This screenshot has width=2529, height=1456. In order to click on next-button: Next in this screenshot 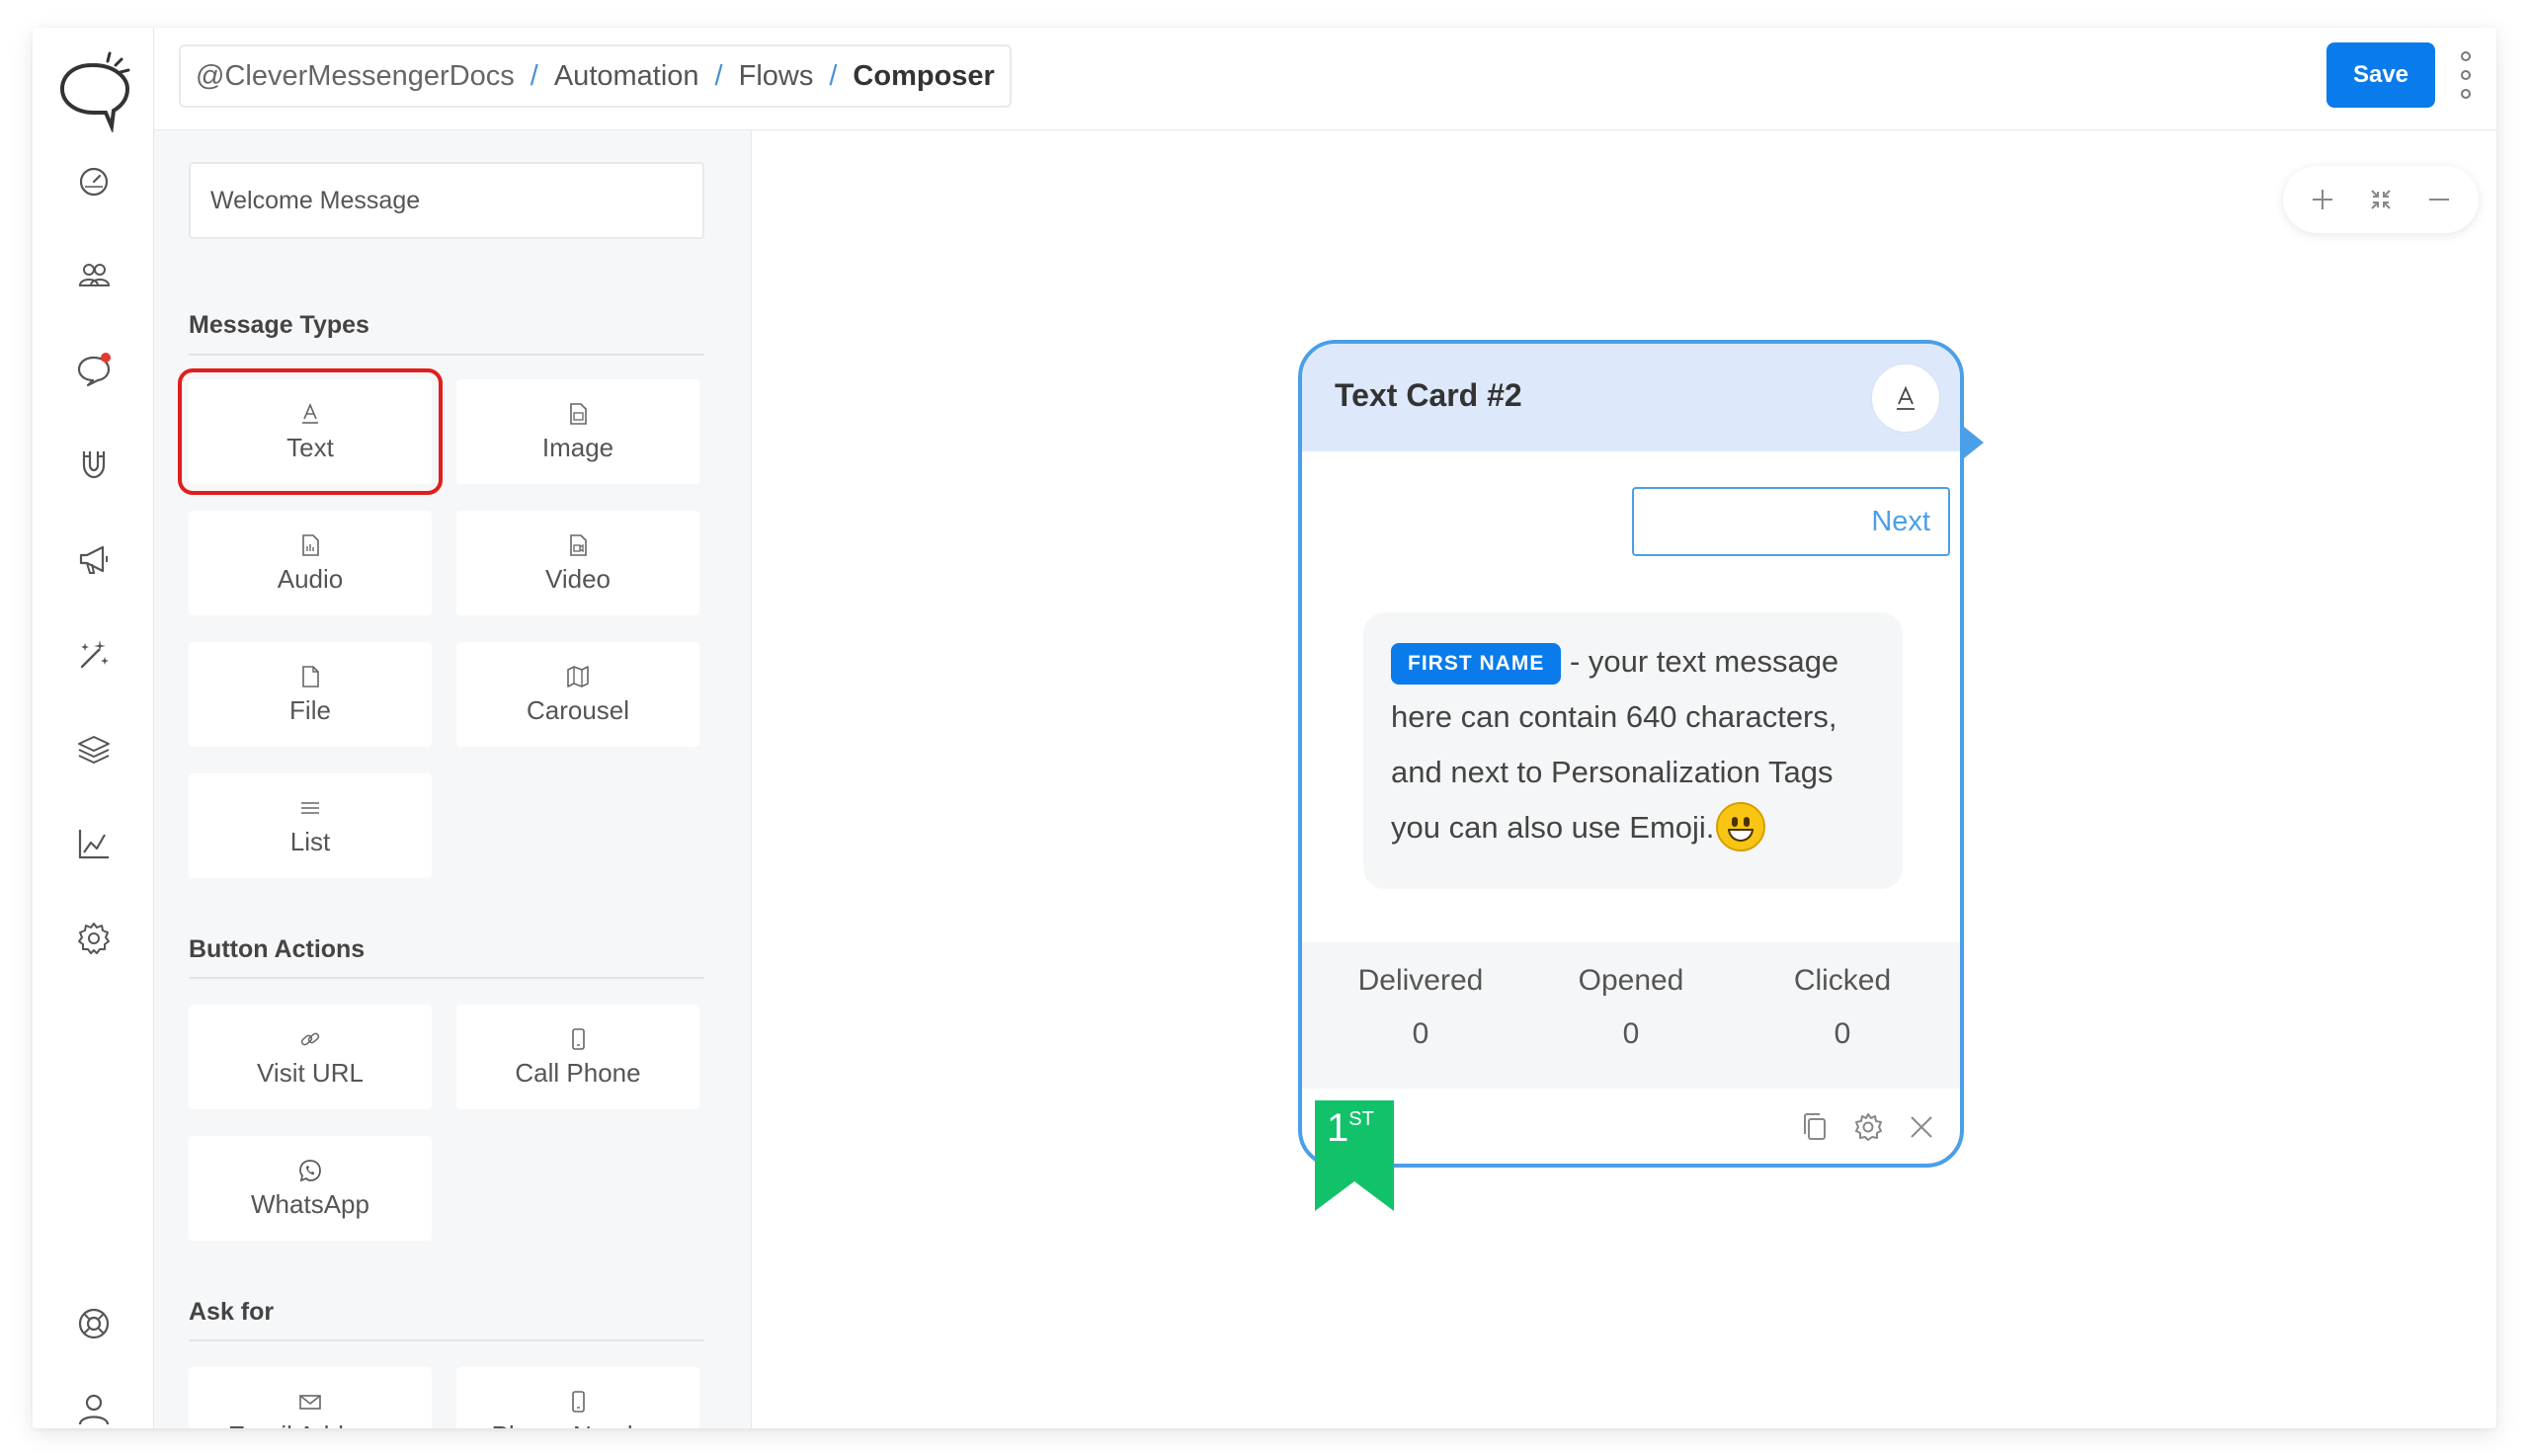, I will do `click(1791, 521)`.